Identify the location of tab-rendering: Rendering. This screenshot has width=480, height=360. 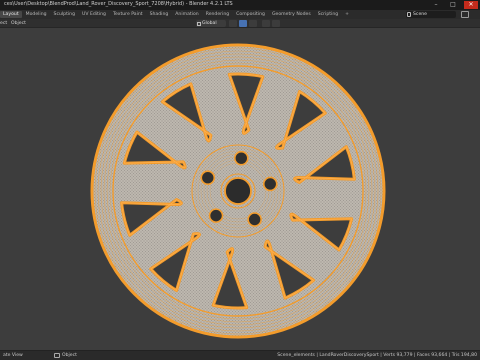
(217, 14).